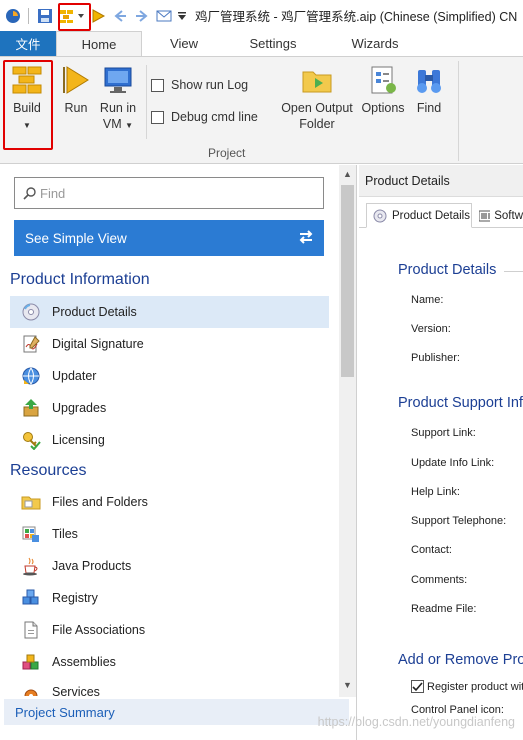  What do you see at coordinates (176, 712) in the screenshot?
I see `project-summary-link: Project Summary` at bounding box center [176, 712].